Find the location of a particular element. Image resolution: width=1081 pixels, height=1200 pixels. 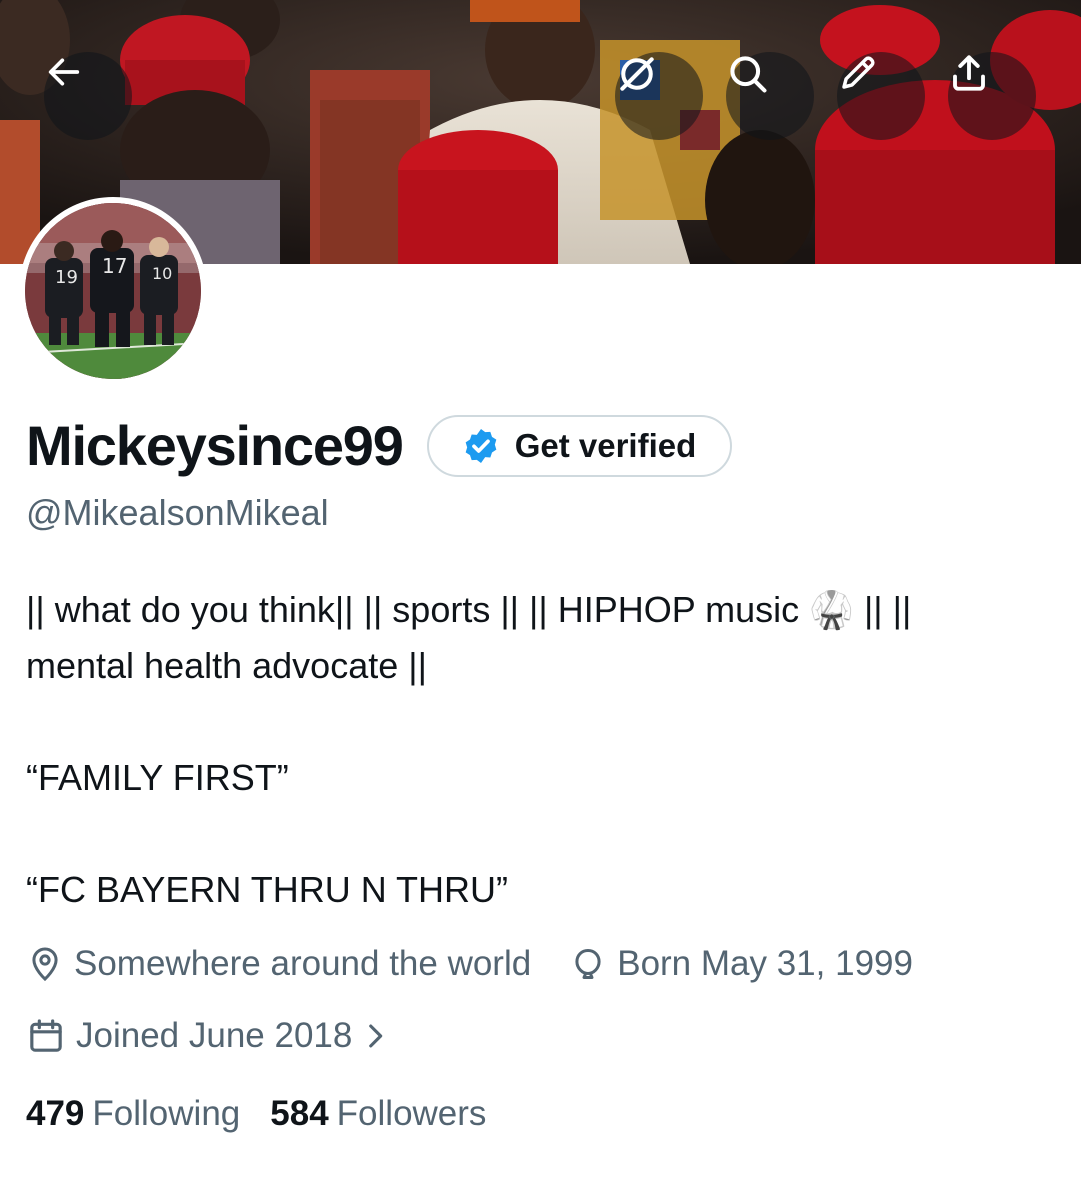

slashed-circle-icon is located at coordinates (637, 74).